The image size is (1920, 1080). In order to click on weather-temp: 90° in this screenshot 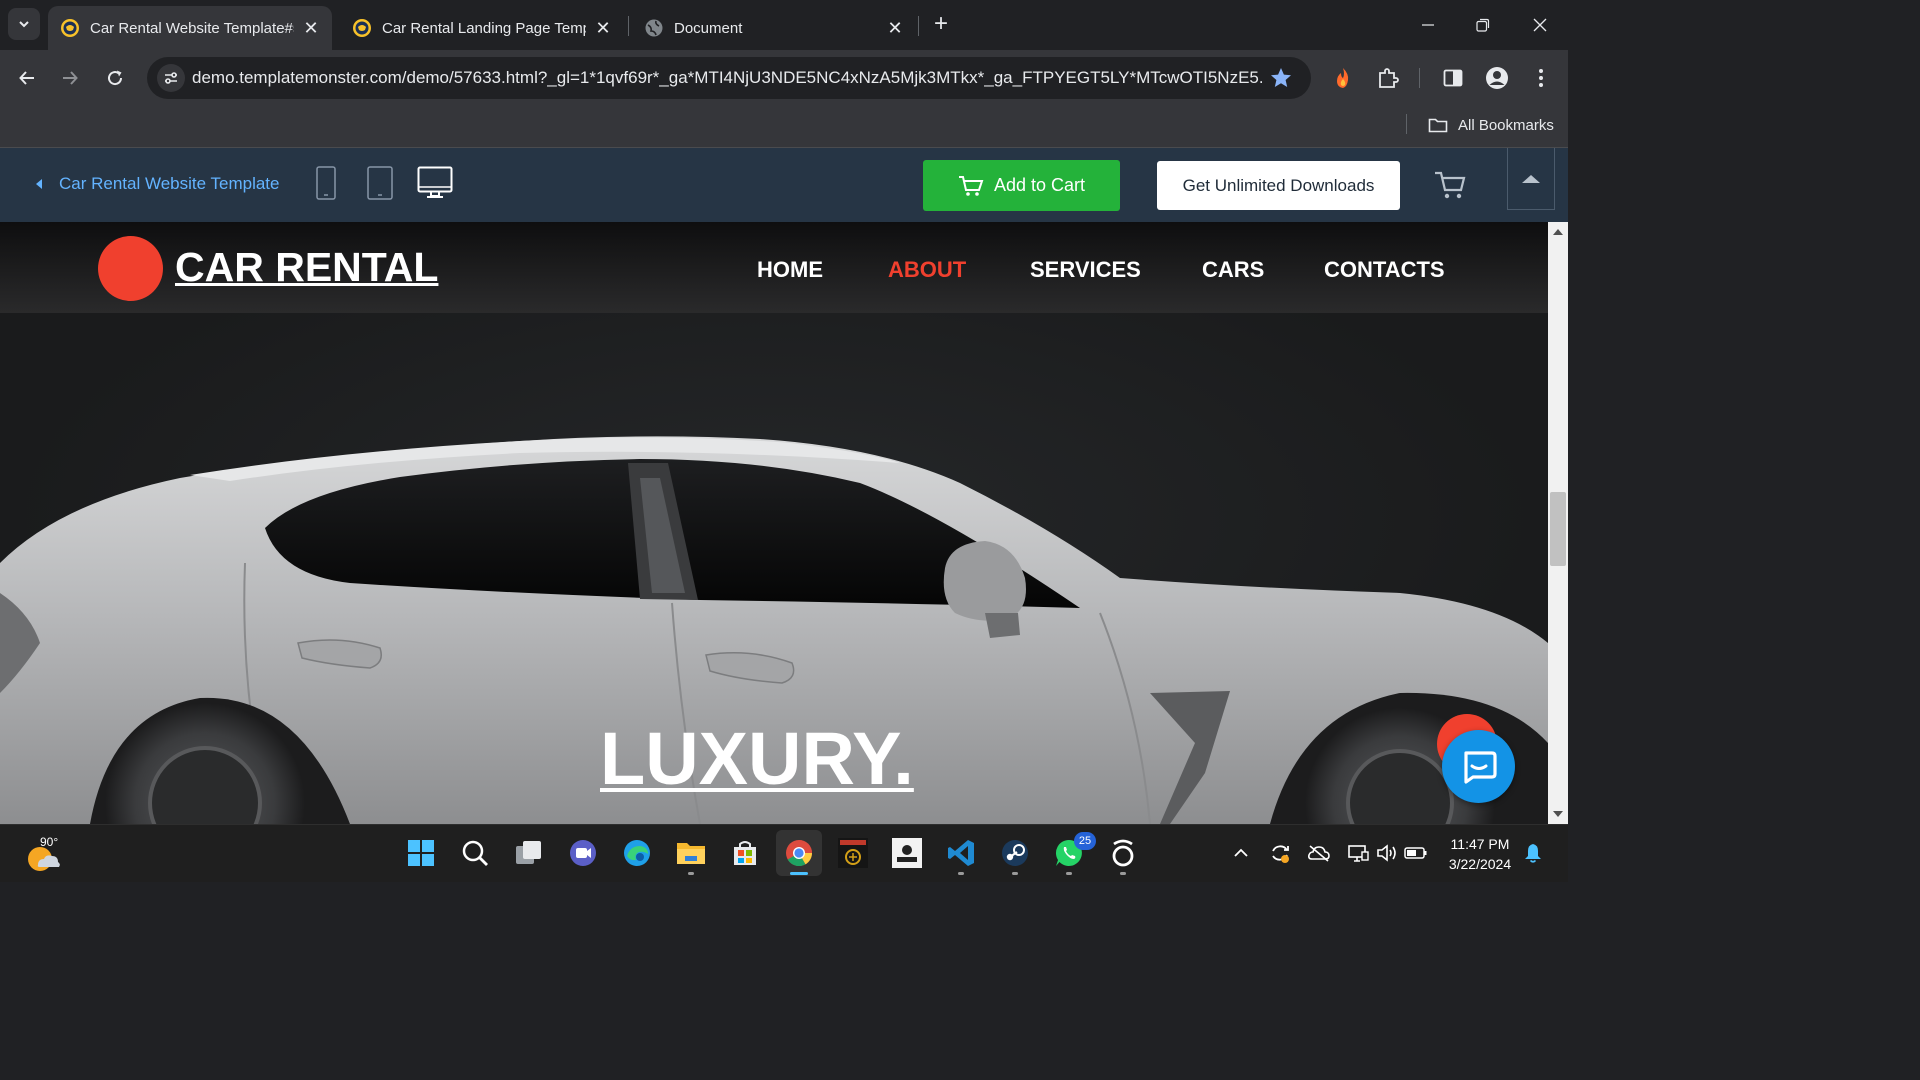, I will do `click(49, 842)`.